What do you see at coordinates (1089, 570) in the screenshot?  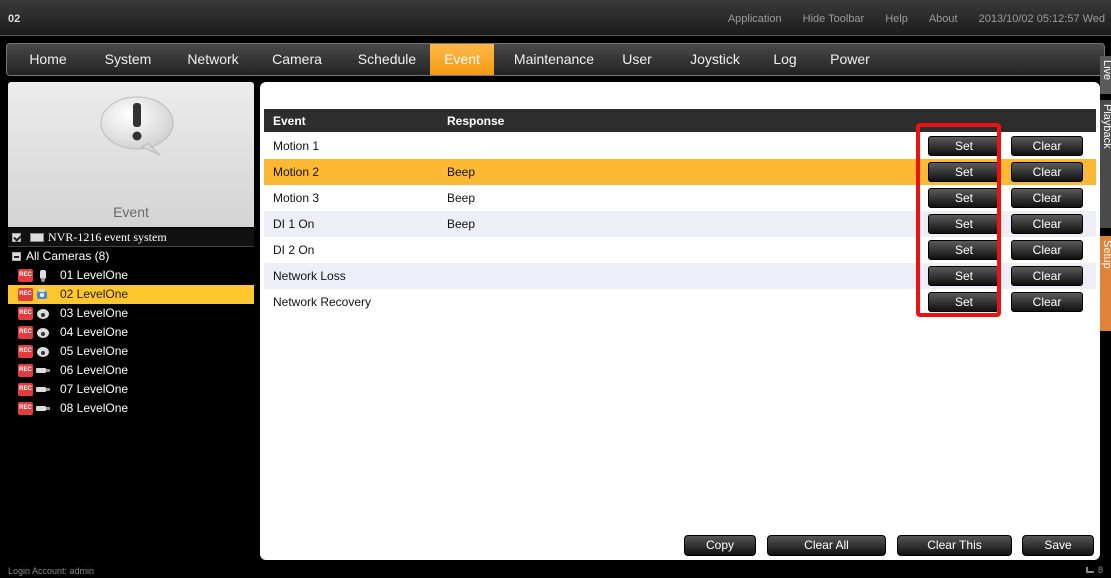 I see `network-icon` at bounding box center [1089, 570].